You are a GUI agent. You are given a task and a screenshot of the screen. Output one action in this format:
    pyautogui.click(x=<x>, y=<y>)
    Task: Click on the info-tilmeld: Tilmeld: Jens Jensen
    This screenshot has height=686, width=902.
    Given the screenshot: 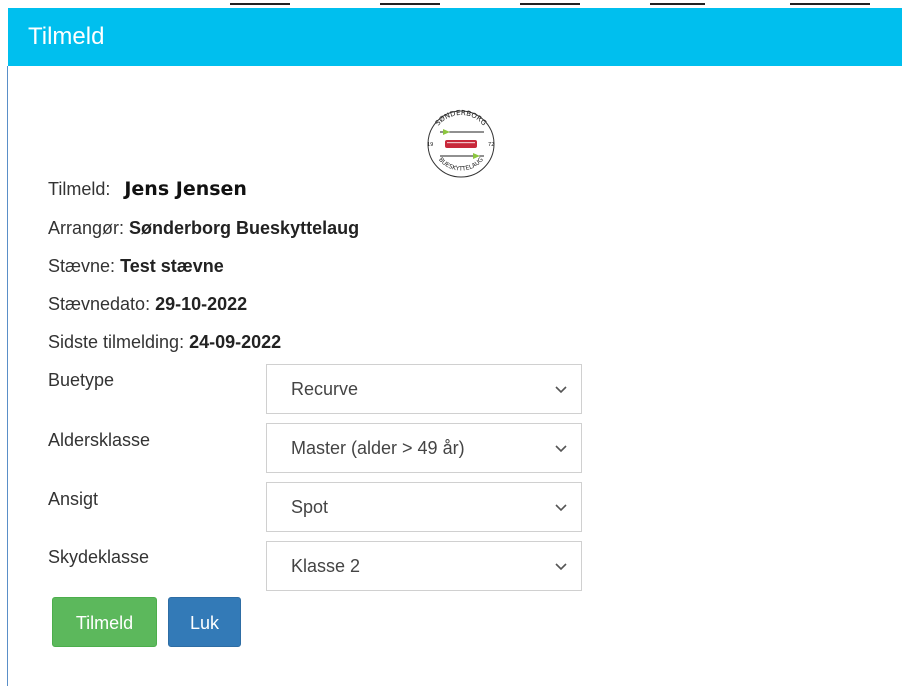 What is the action you would take?
    pyautogui.click(x=147, y=189)
    